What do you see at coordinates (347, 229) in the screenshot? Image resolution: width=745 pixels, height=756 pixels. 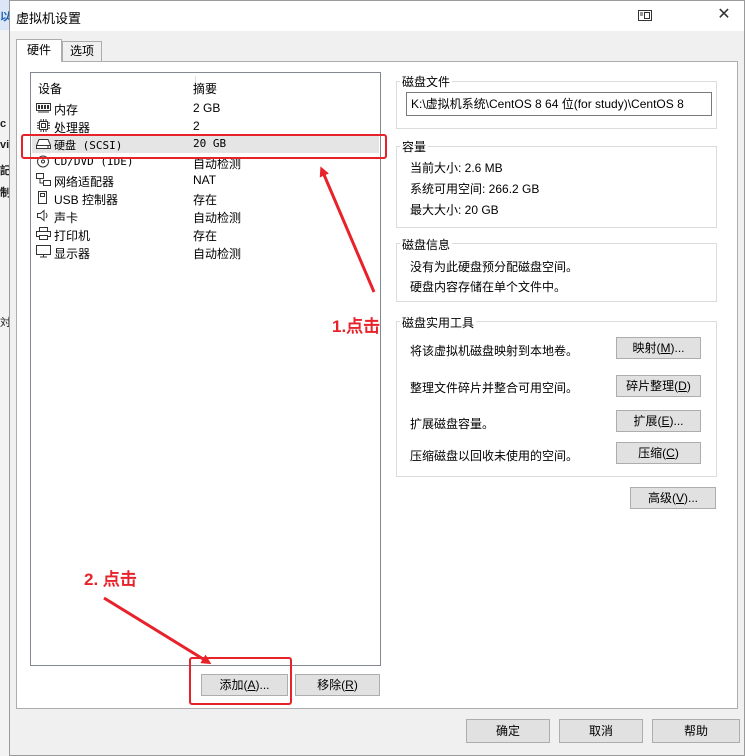 I see `arrow-to-hard-disk` at bounding box center [347, 229].